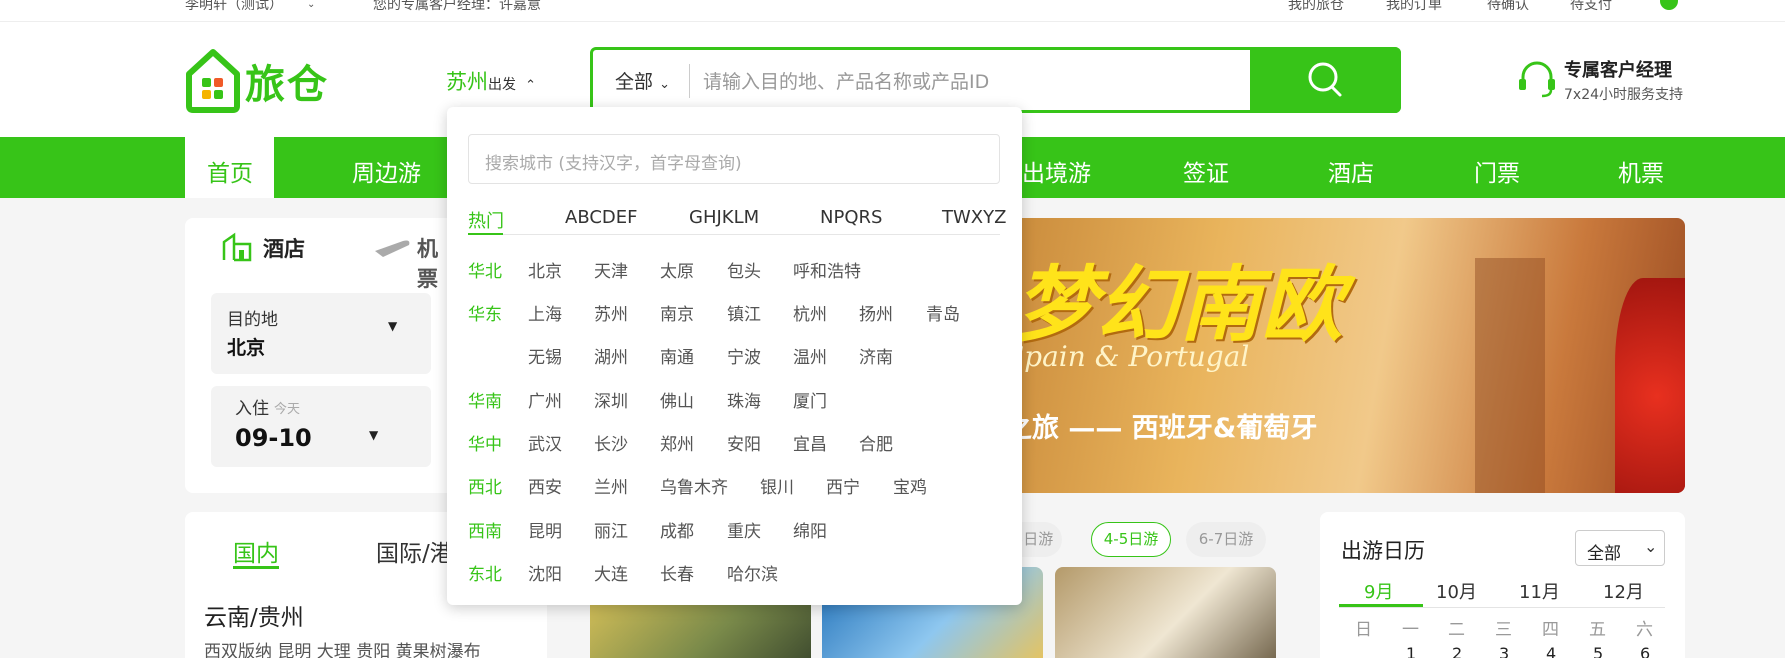  What do you see at coordinates (485, 575) in the screenshot?
I see `region-label: 东北` at bounding box center [485, 575].